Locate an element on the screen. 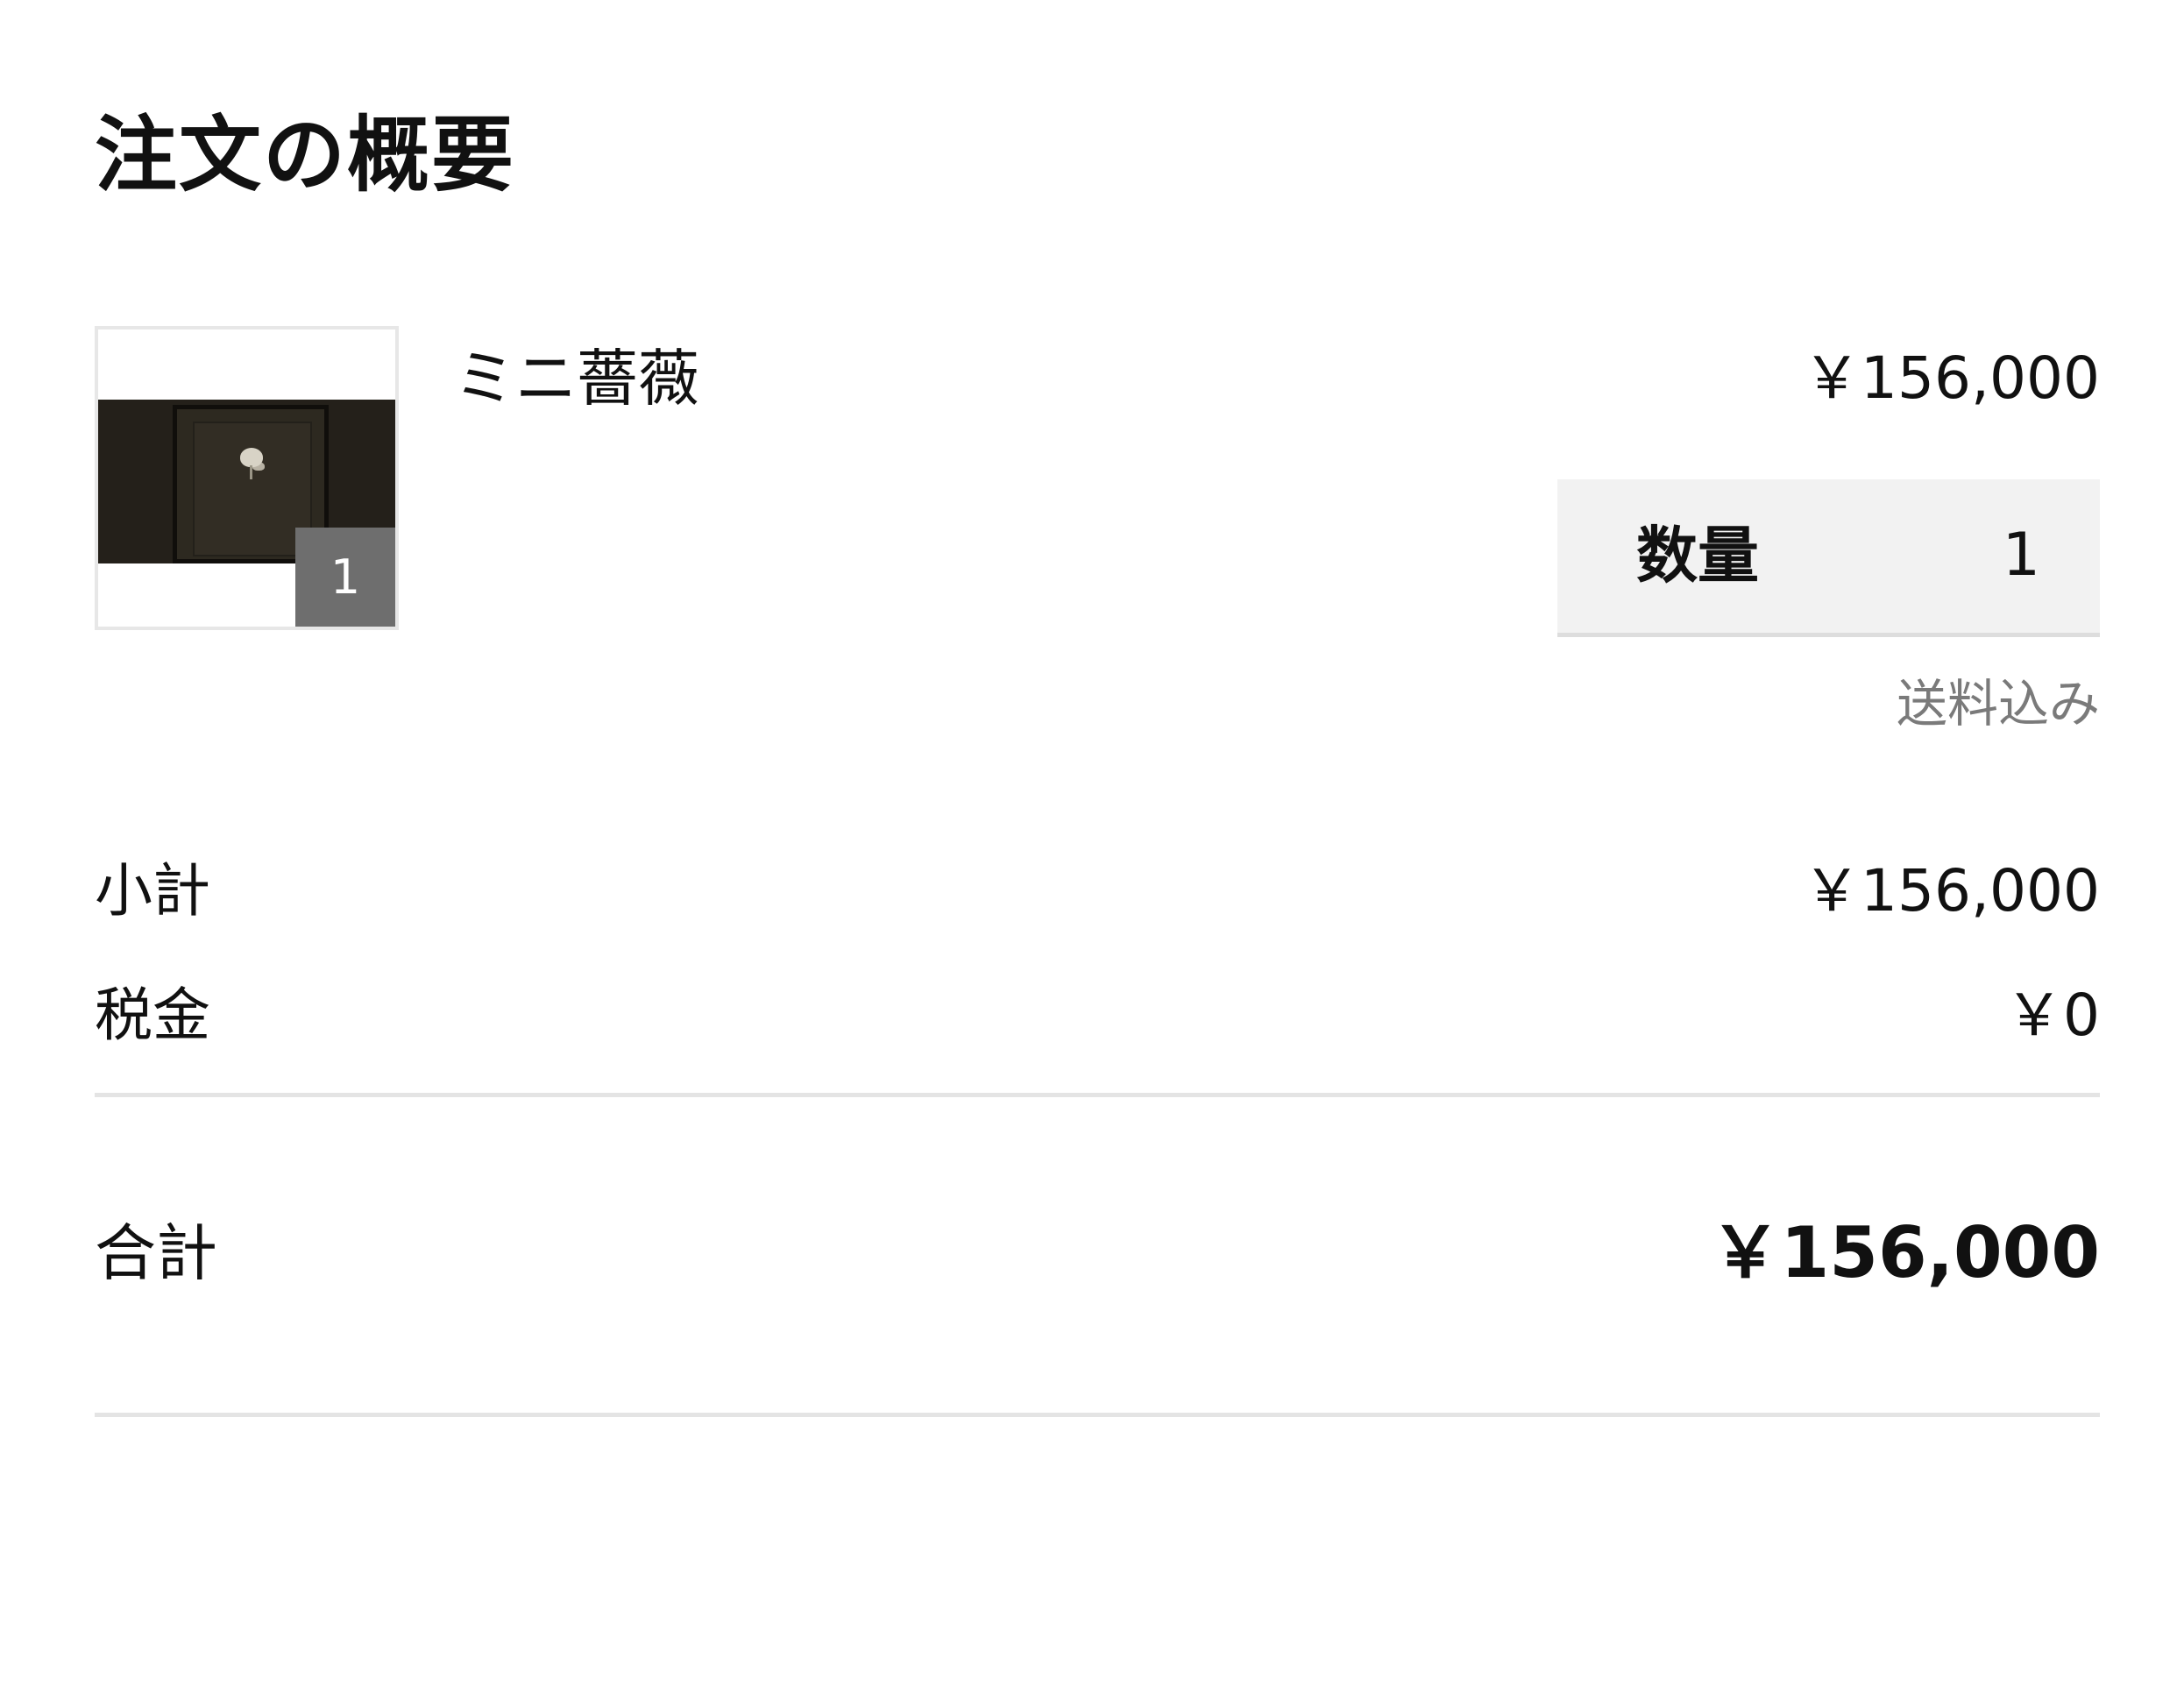 The width and height of the screenshot is (2184, 1708). subtotal-value: ￥156,000 is located at coordinates (1952, 891).